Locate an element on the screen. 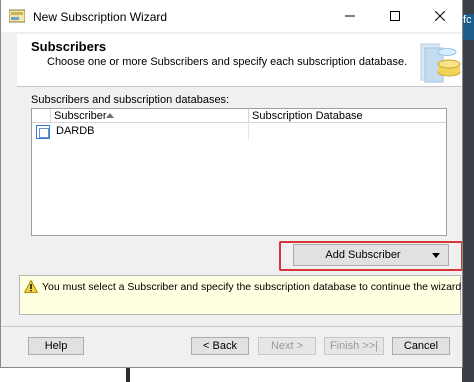 This screenshot has height=382, width=474. warning-icon is located at coordinates (31, 286).